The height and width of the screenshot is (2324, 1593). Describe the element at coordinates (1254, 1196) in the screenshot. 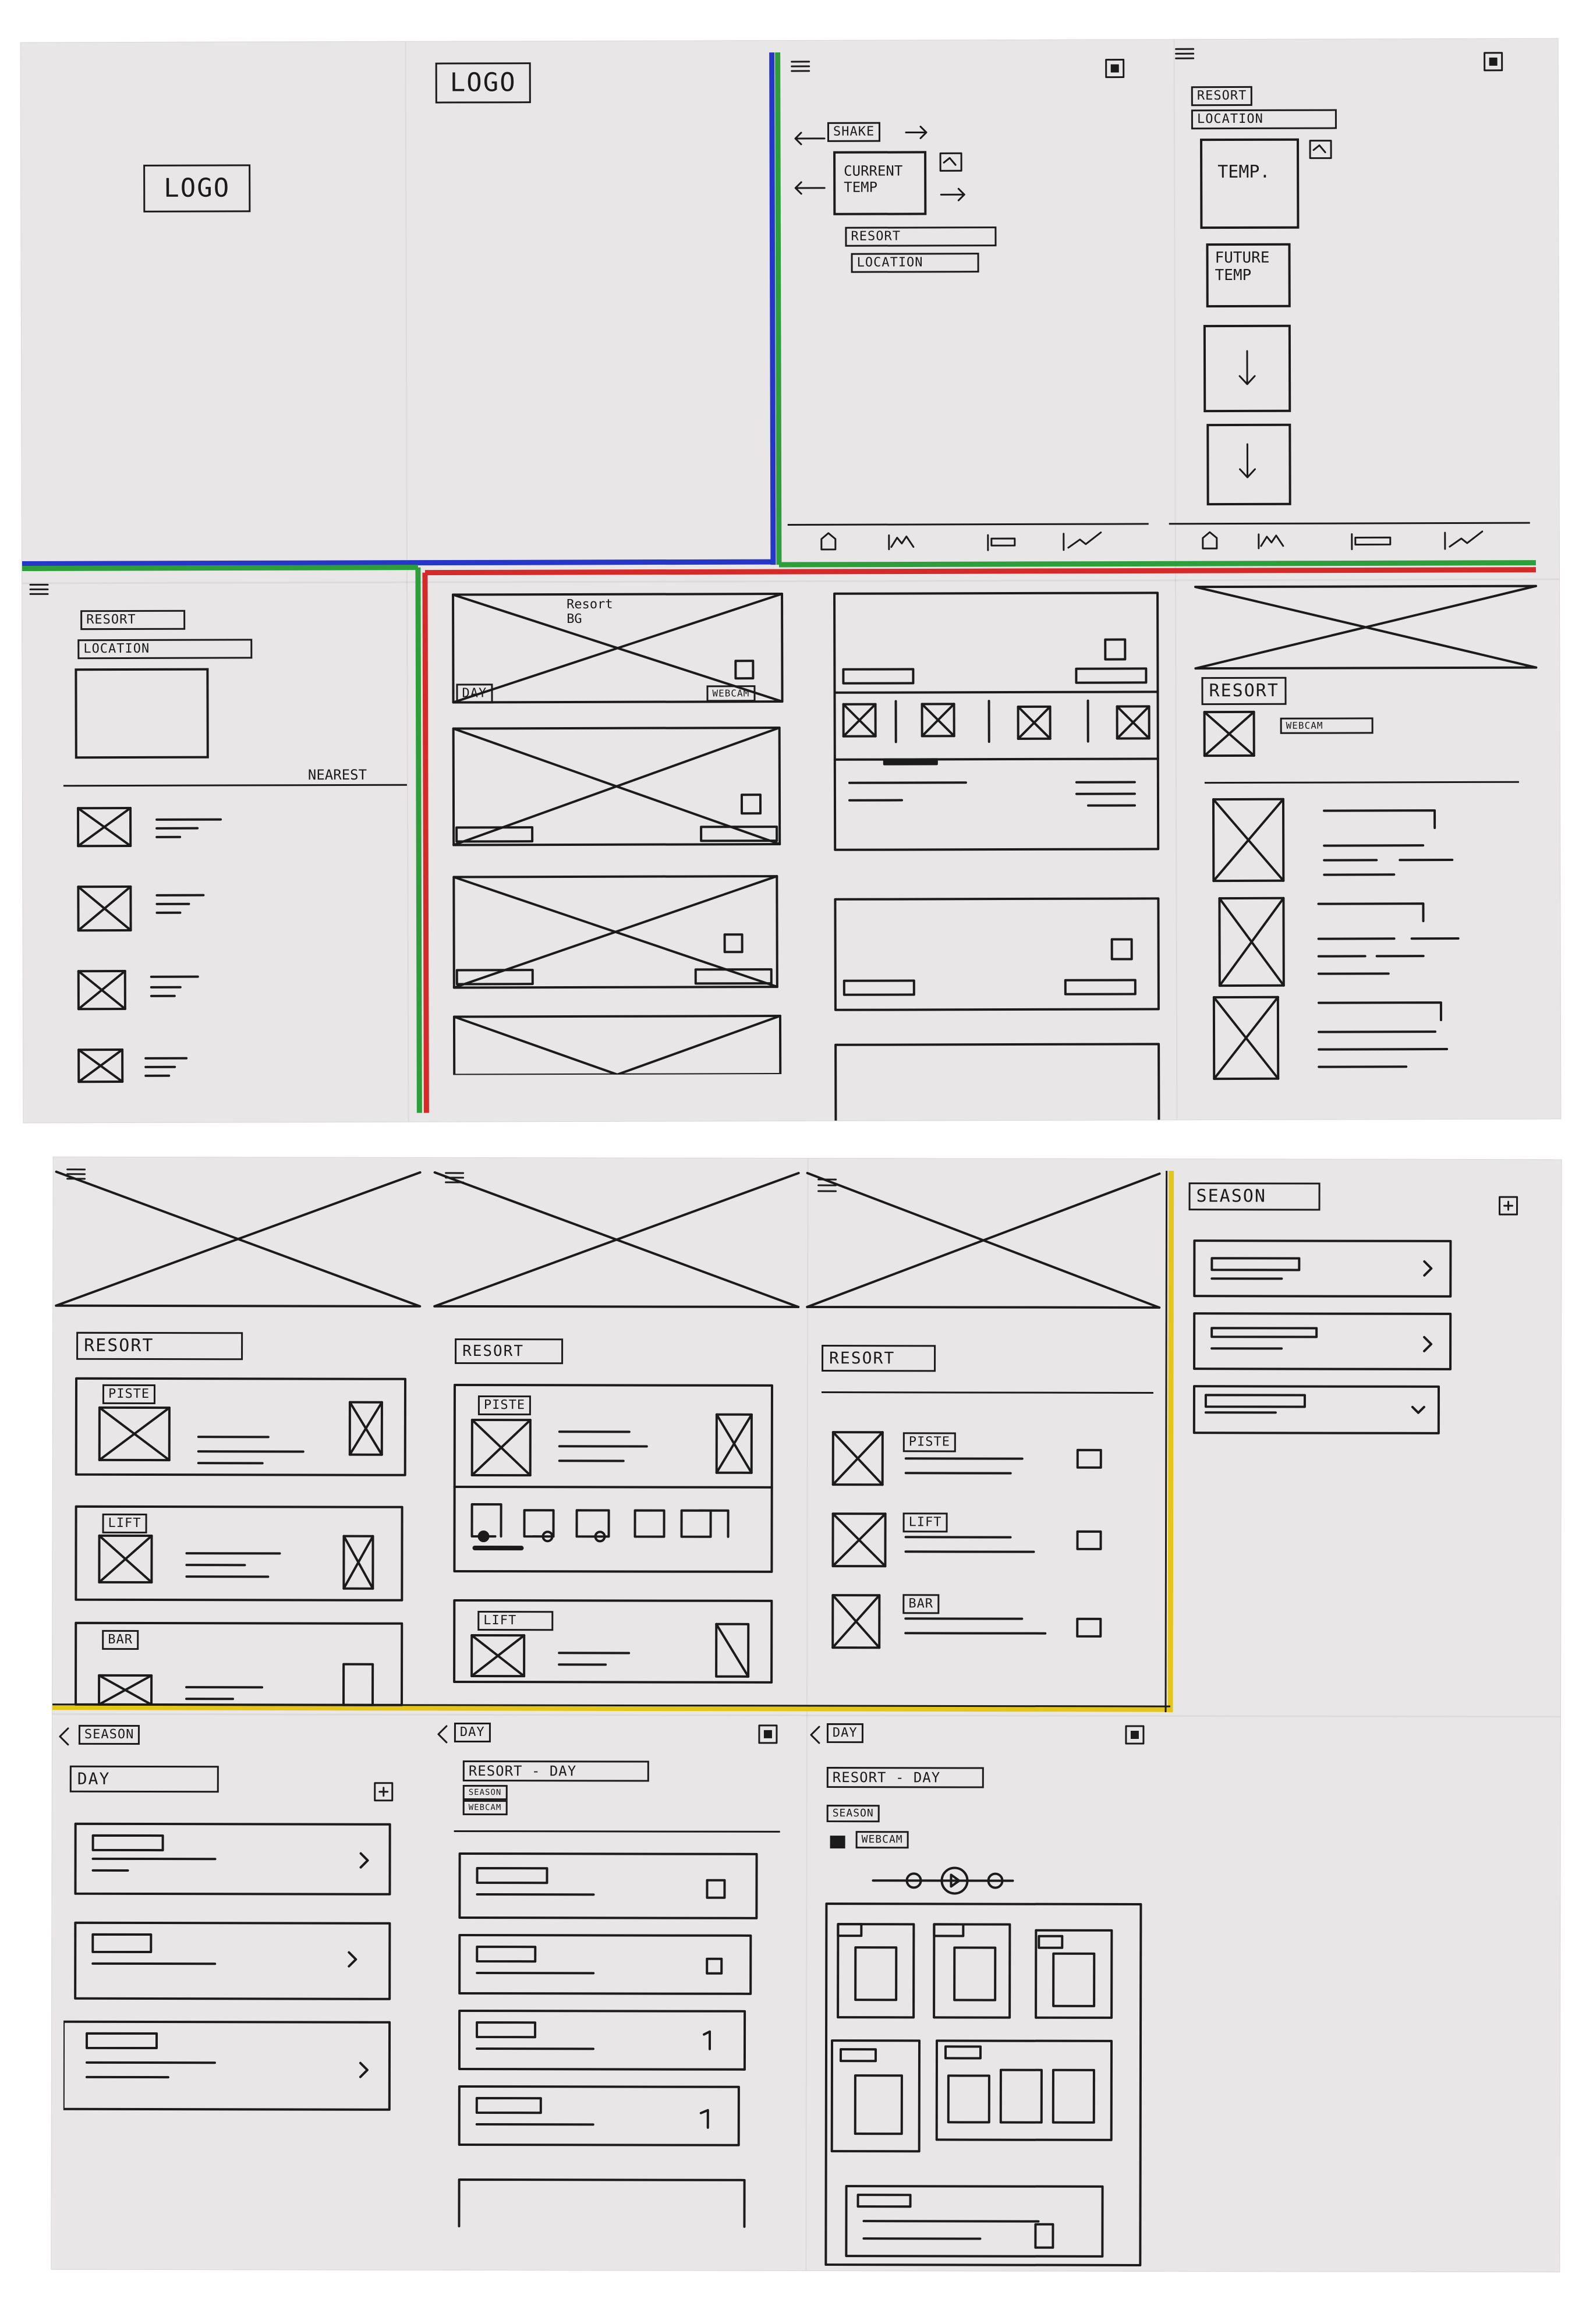

I see `season-title: SEASON` at that location.